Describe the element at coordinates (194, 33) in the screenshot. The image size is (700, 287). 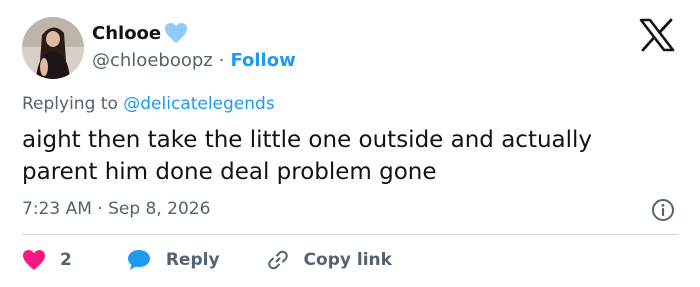
I see `name-row: Chlooe` at that location.